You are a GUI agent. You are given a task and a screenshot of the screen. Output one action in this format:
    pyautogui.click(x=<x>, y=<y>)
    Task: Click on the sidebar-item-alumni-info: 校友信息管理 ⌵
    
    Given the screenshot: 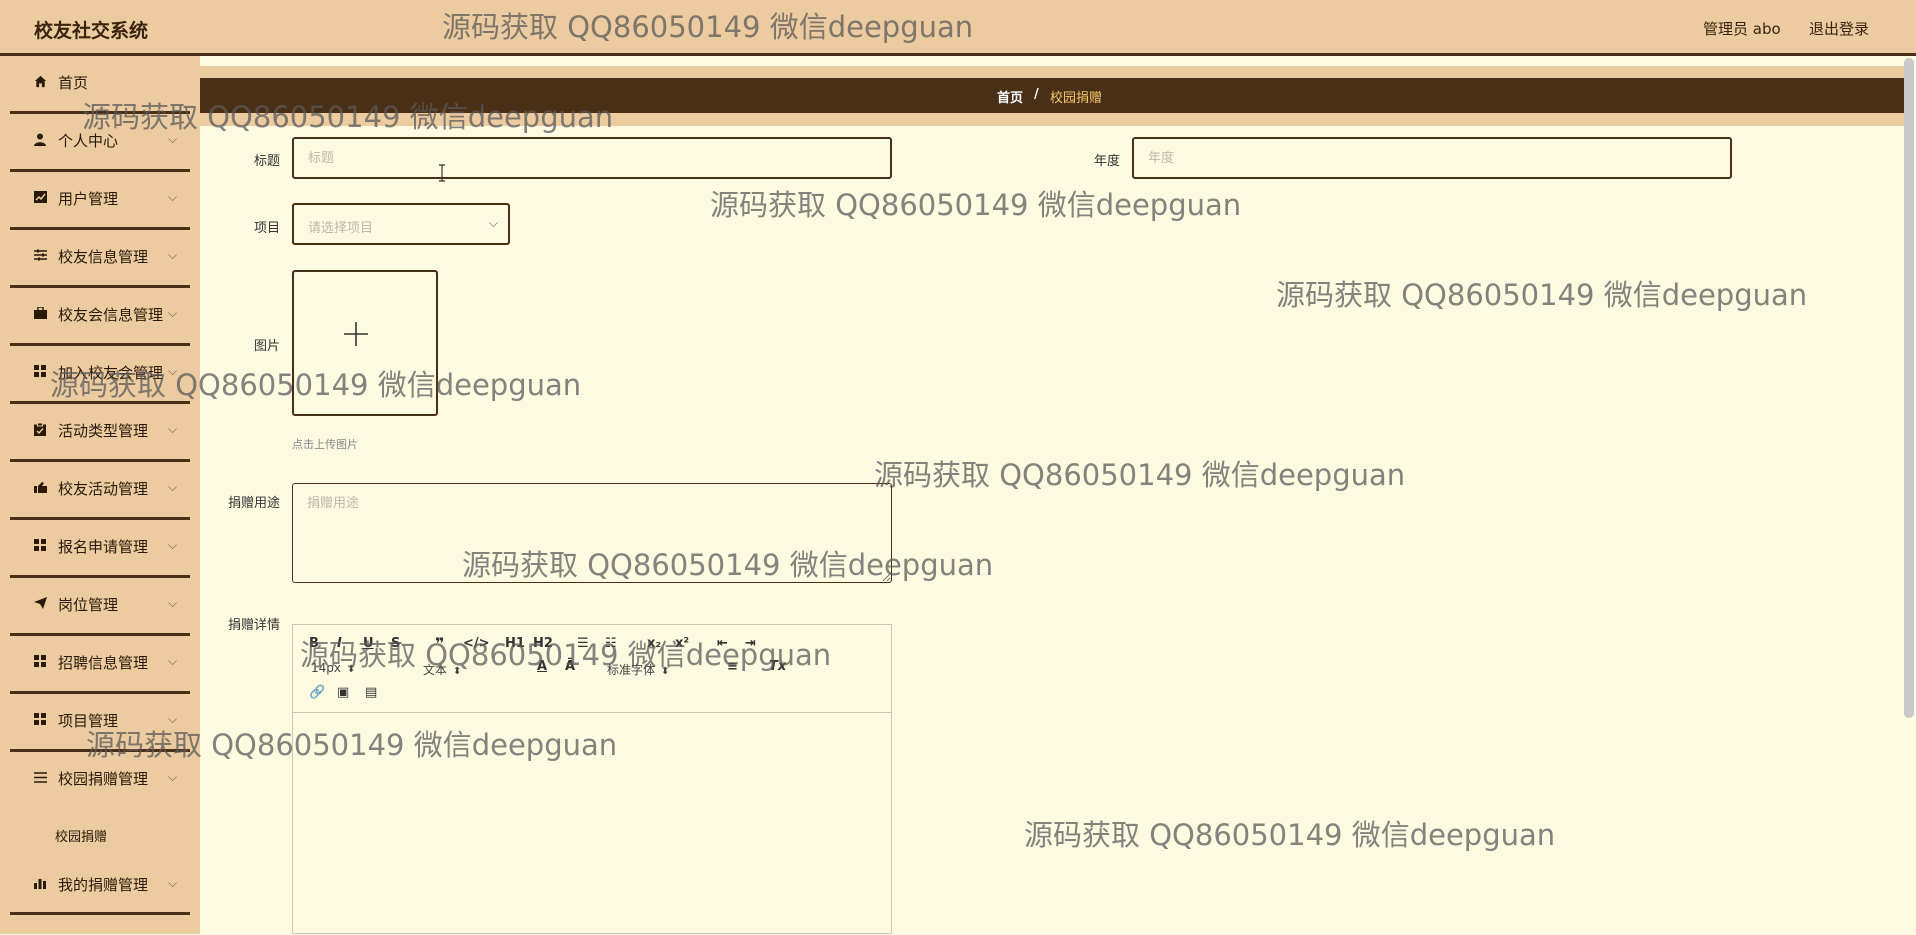 What is the action you would take?
    pyautogui.click(x=100, y=259)
    